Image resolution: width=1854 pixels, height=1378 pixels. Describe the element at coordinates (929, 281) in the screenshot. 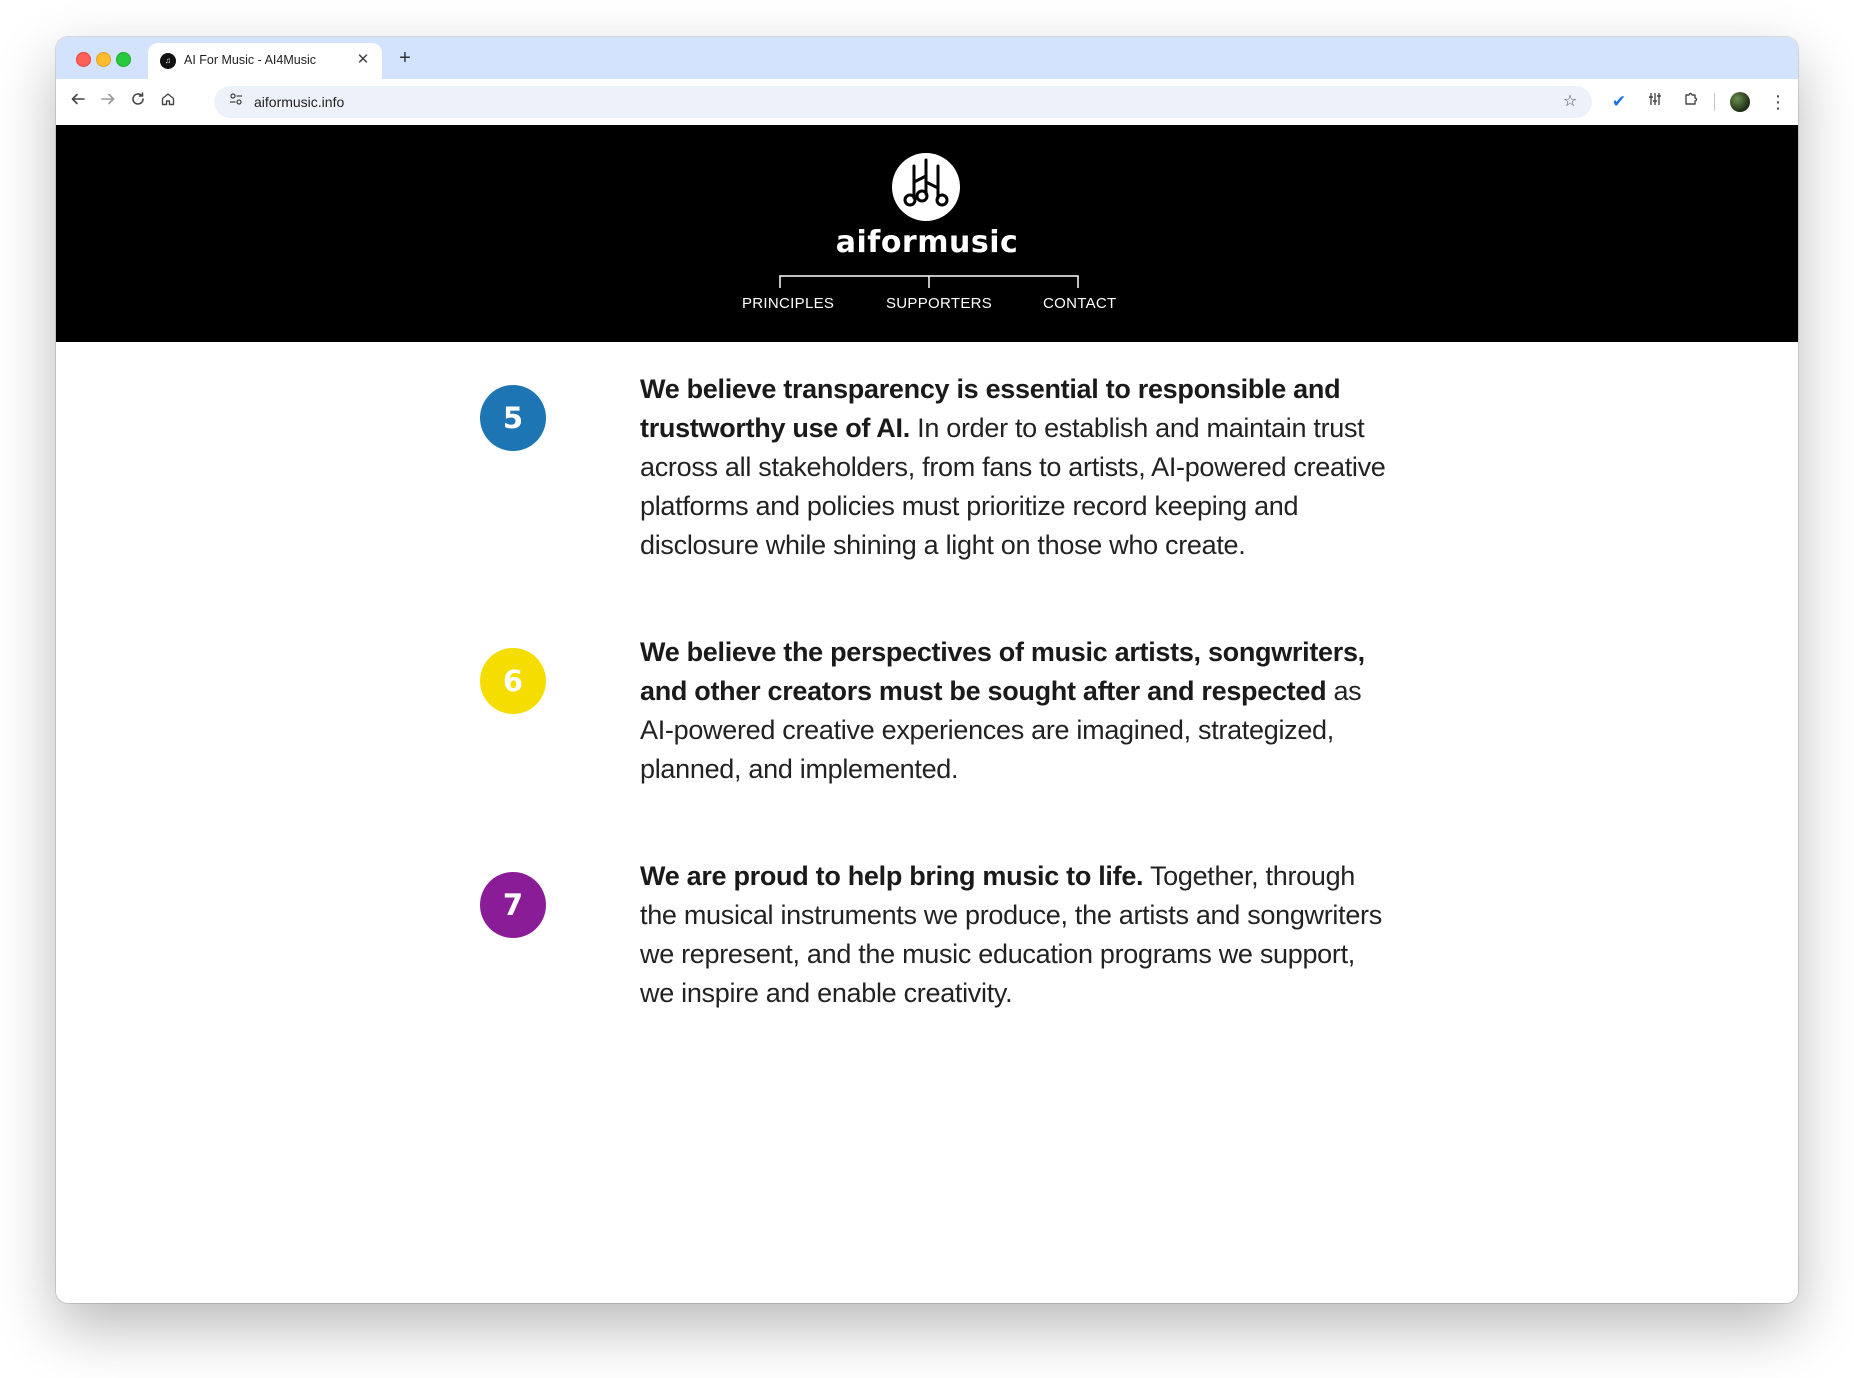

I see `nav-connector-lines` at that location.